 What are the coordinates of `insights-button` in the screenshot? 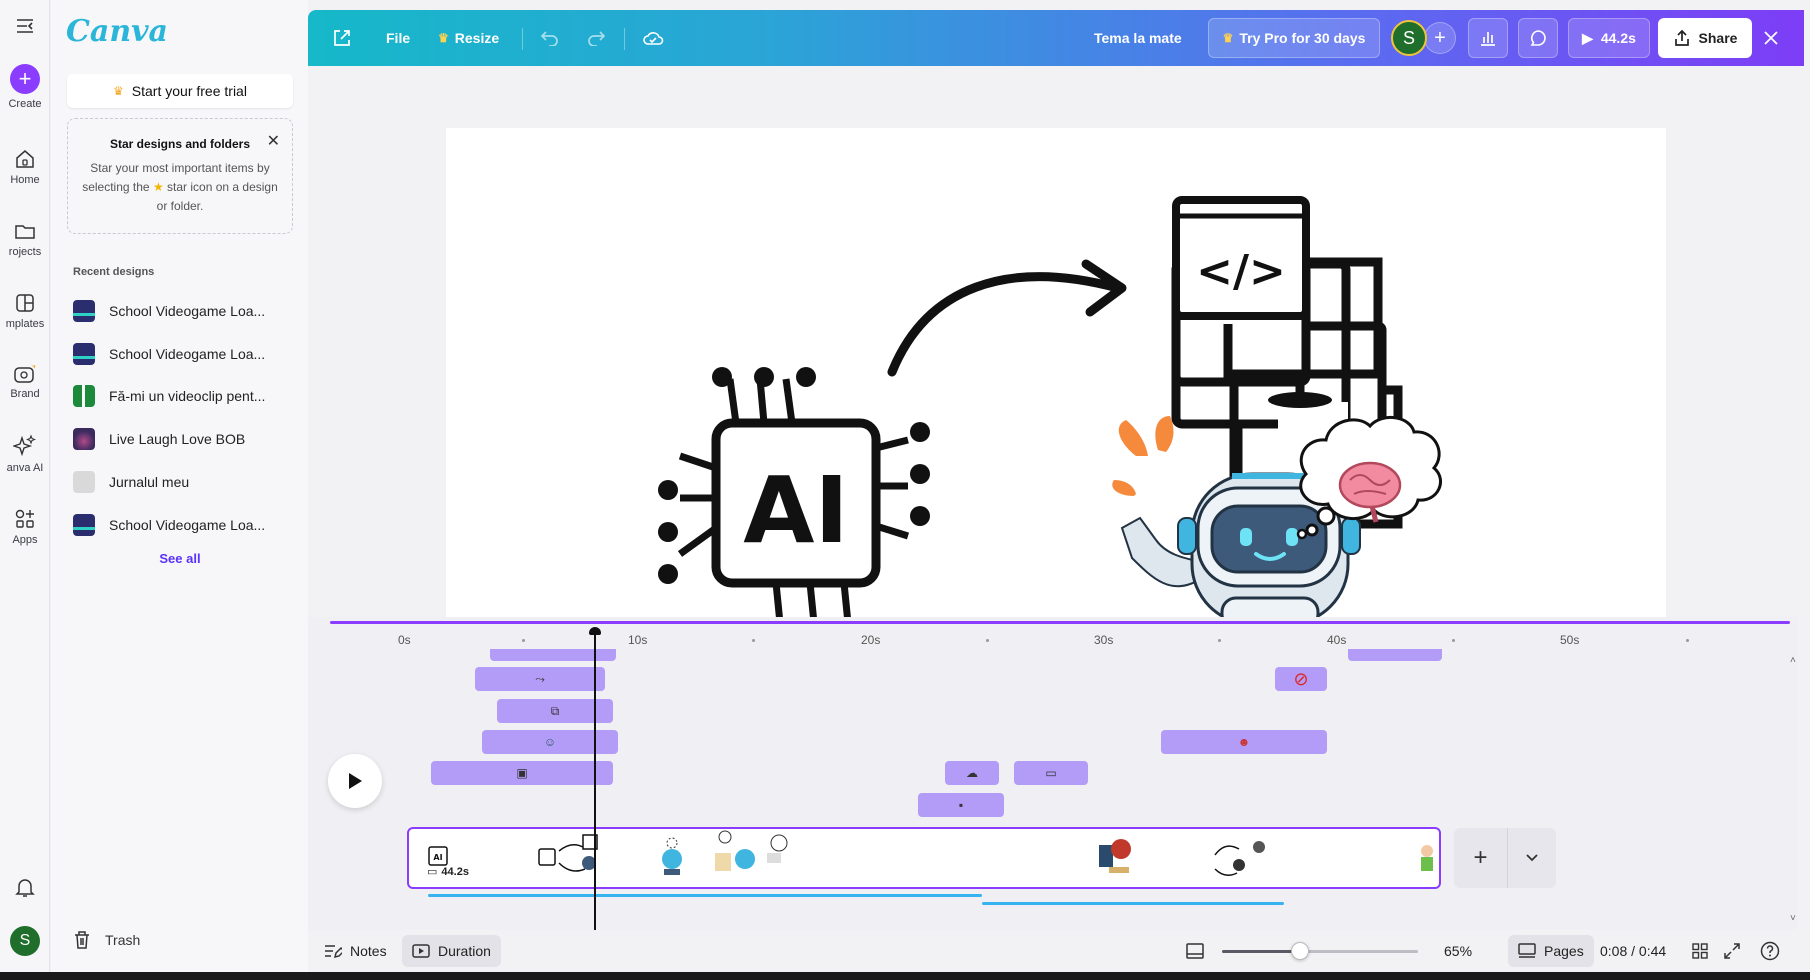 It's located at (1488, 38).